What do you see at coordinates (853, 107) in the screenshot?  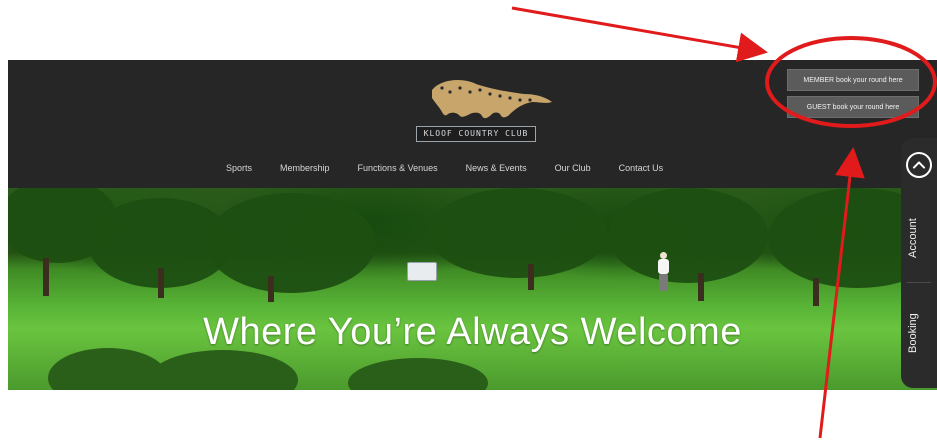 I see `guest-booking-button: GUEST book your round here` at bounding box center [853, 107].